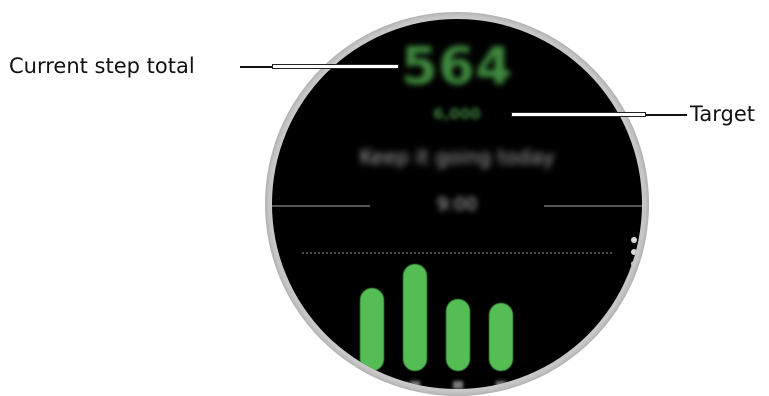 The image size is (769, 396). Describe the element at coordinates (457, 253) in the screenshot. I see `target-dotted-line` at that location.